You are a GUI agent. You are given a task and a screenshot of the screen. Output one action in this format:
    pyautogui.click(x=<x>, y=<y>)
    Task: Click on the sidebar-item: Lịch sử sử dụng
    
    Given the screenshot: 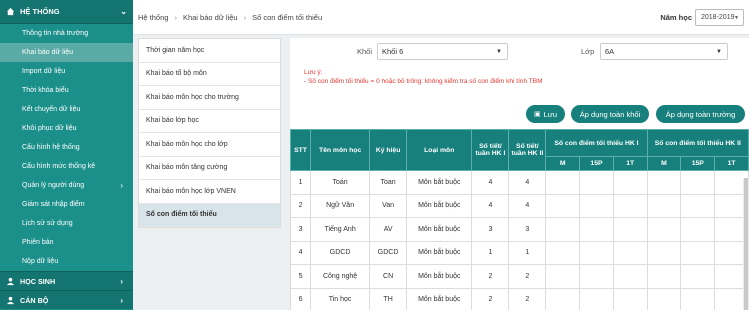 What is the action you would take?
    pyautogui.click(x=66, y=223)
    